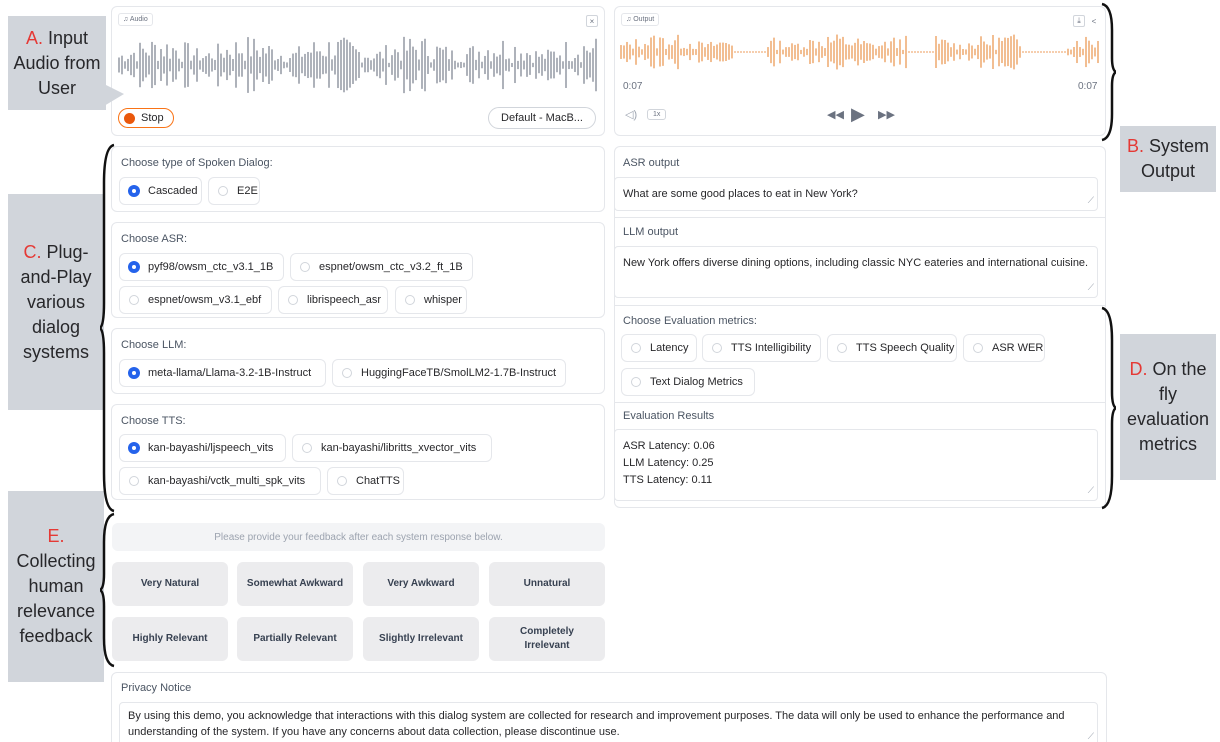 Image resolution: width=1220 pixels, height=742 pixels. I want to click on feedback-somewhat-awkward-button: Somewhat Awkward, so click(295, 584).